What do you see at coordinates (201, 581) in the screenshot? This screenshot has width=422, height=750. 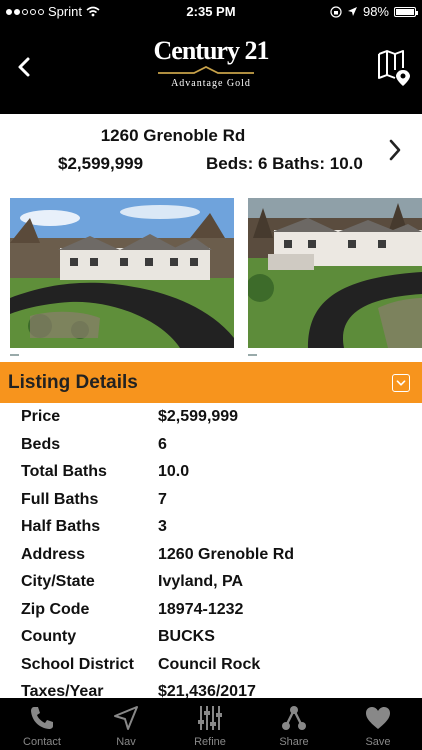 I see `detail-value: Ivyland, PA` at bounding box center [201, 581].